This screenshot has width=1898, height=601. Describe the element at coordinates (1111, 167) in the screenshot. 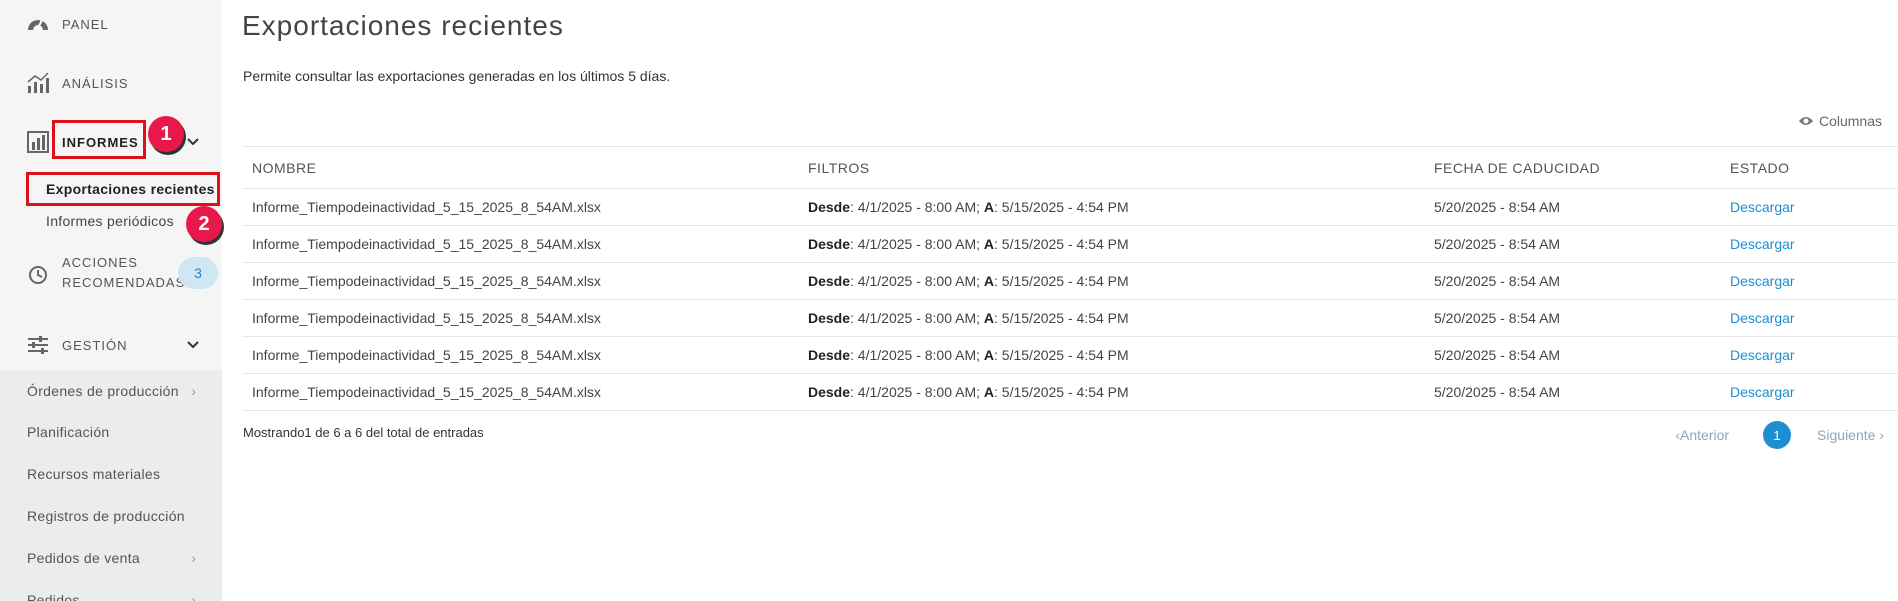

I see `column-header-filtros: FILTROS` at that location.